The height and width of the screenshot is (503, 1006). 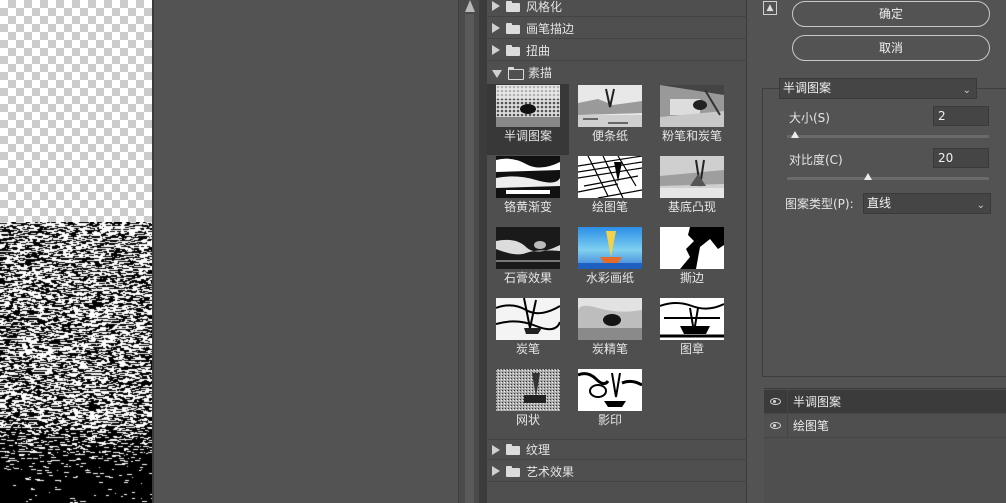 I want to click on filter-chalk-charcoal: 粉笔和炭笔, so click(x=692, y=119).